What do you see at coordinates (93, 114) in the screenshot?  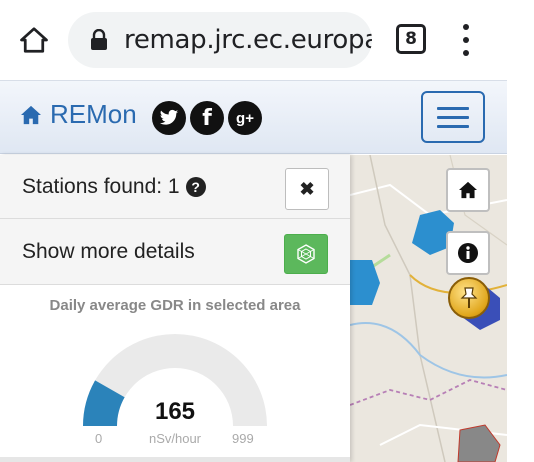 I see `brand-label: REMon` at bounding box center [93, 114].